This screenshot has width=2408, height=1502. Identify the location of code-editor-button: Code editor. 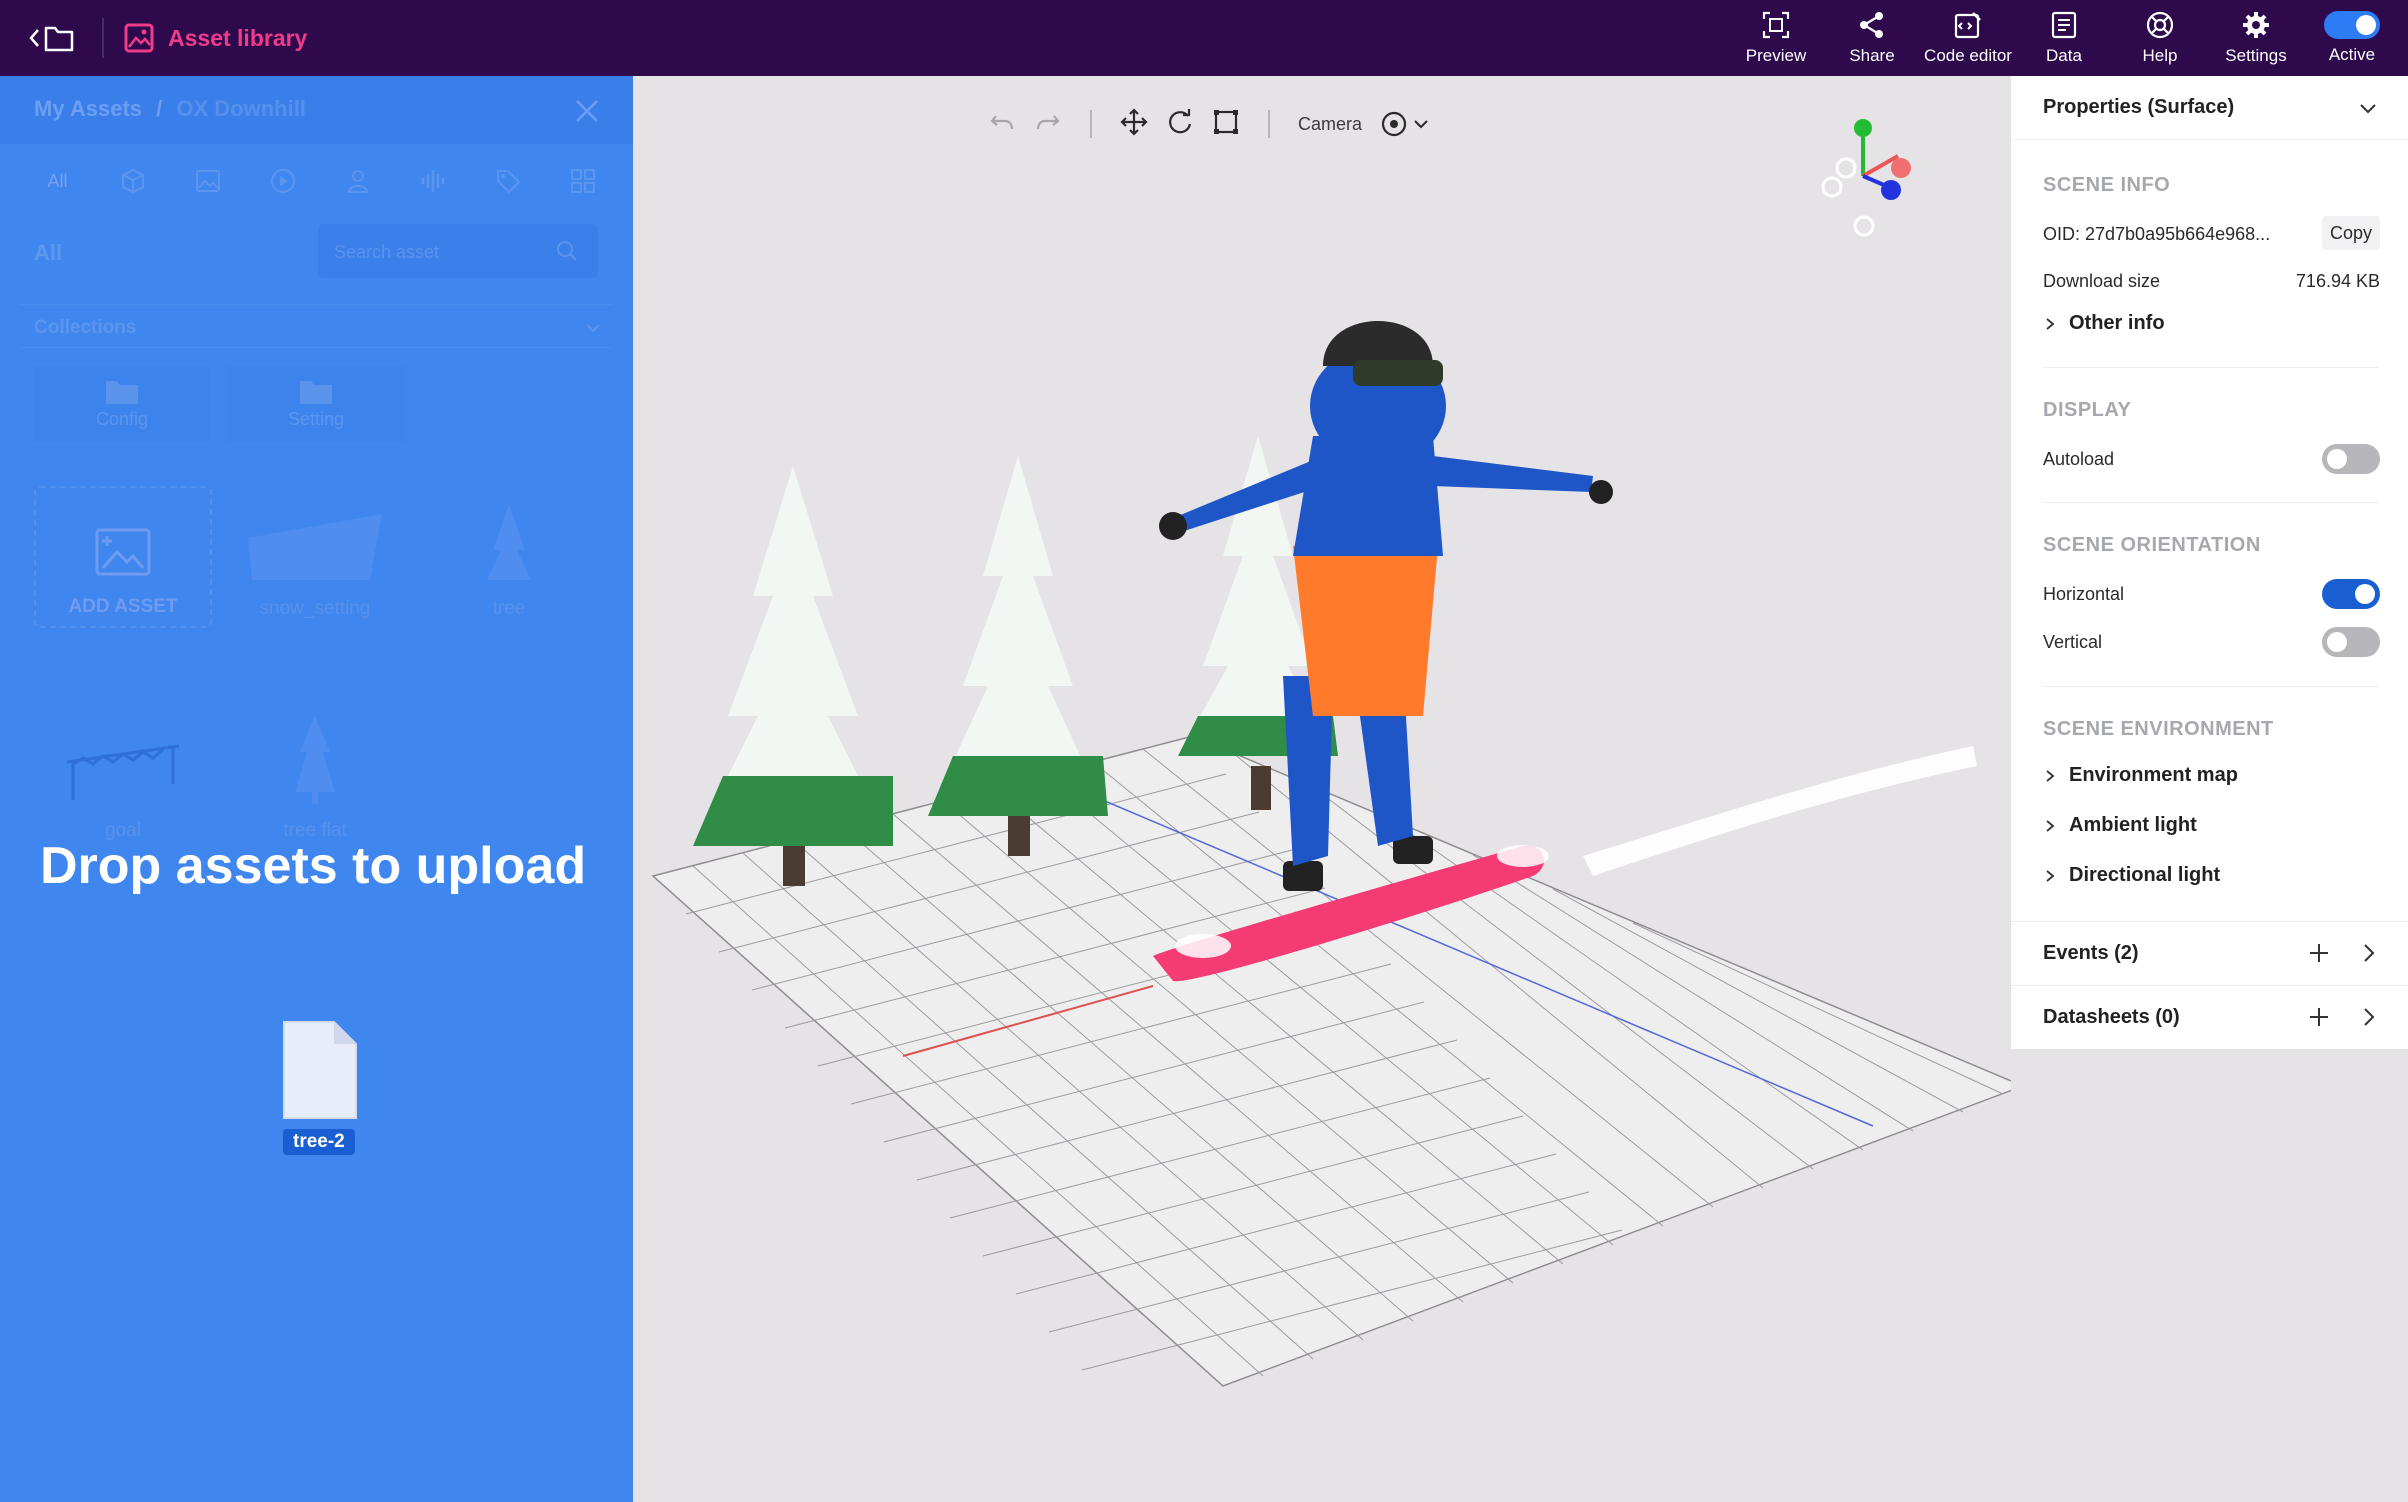
(1968, 38).